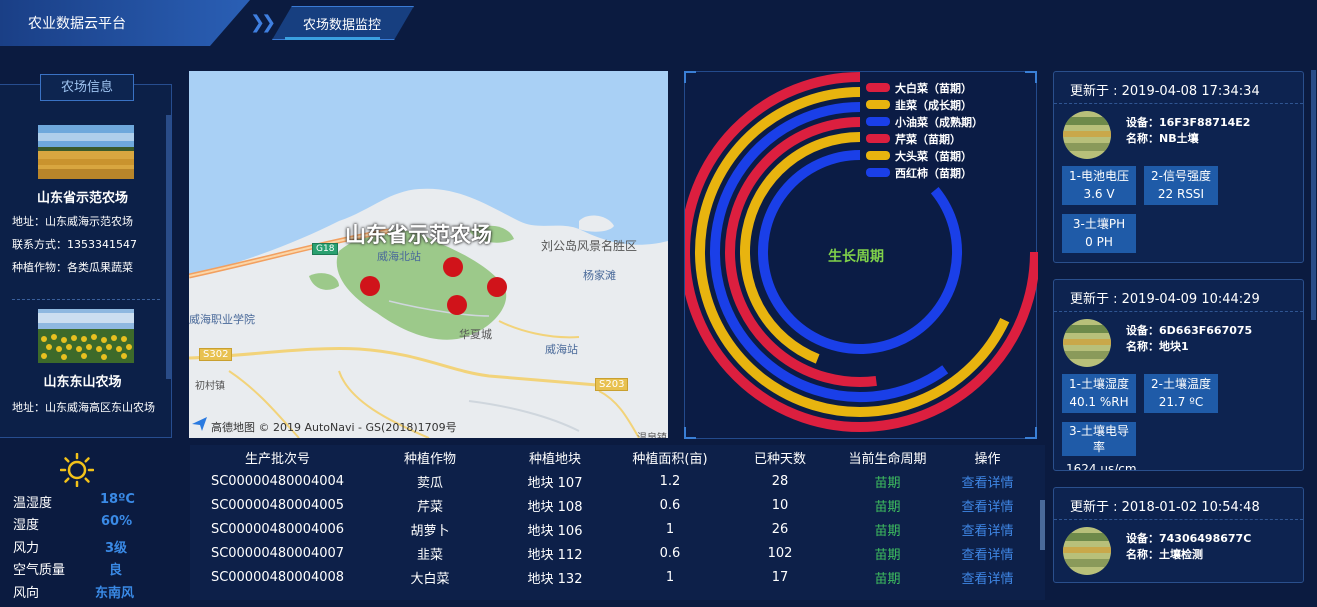  Describe the element at coordinates (1188, 547) in the screenshot. I see `device-meta: 设备：74306498677C 名称：土壤检测` at that location.